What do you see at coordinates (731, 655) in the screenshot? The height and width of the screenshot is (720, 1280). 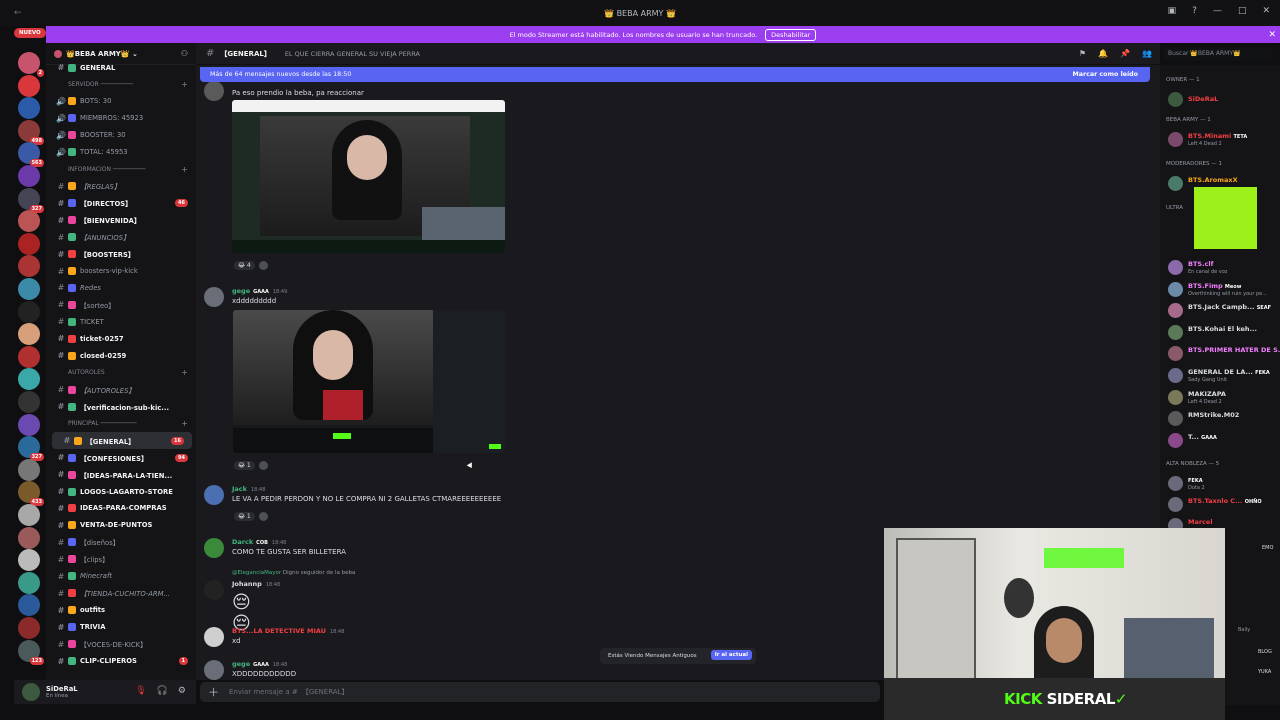 I see `jump-to-present-button: Ir al actual` at bounding box center [731, 655].